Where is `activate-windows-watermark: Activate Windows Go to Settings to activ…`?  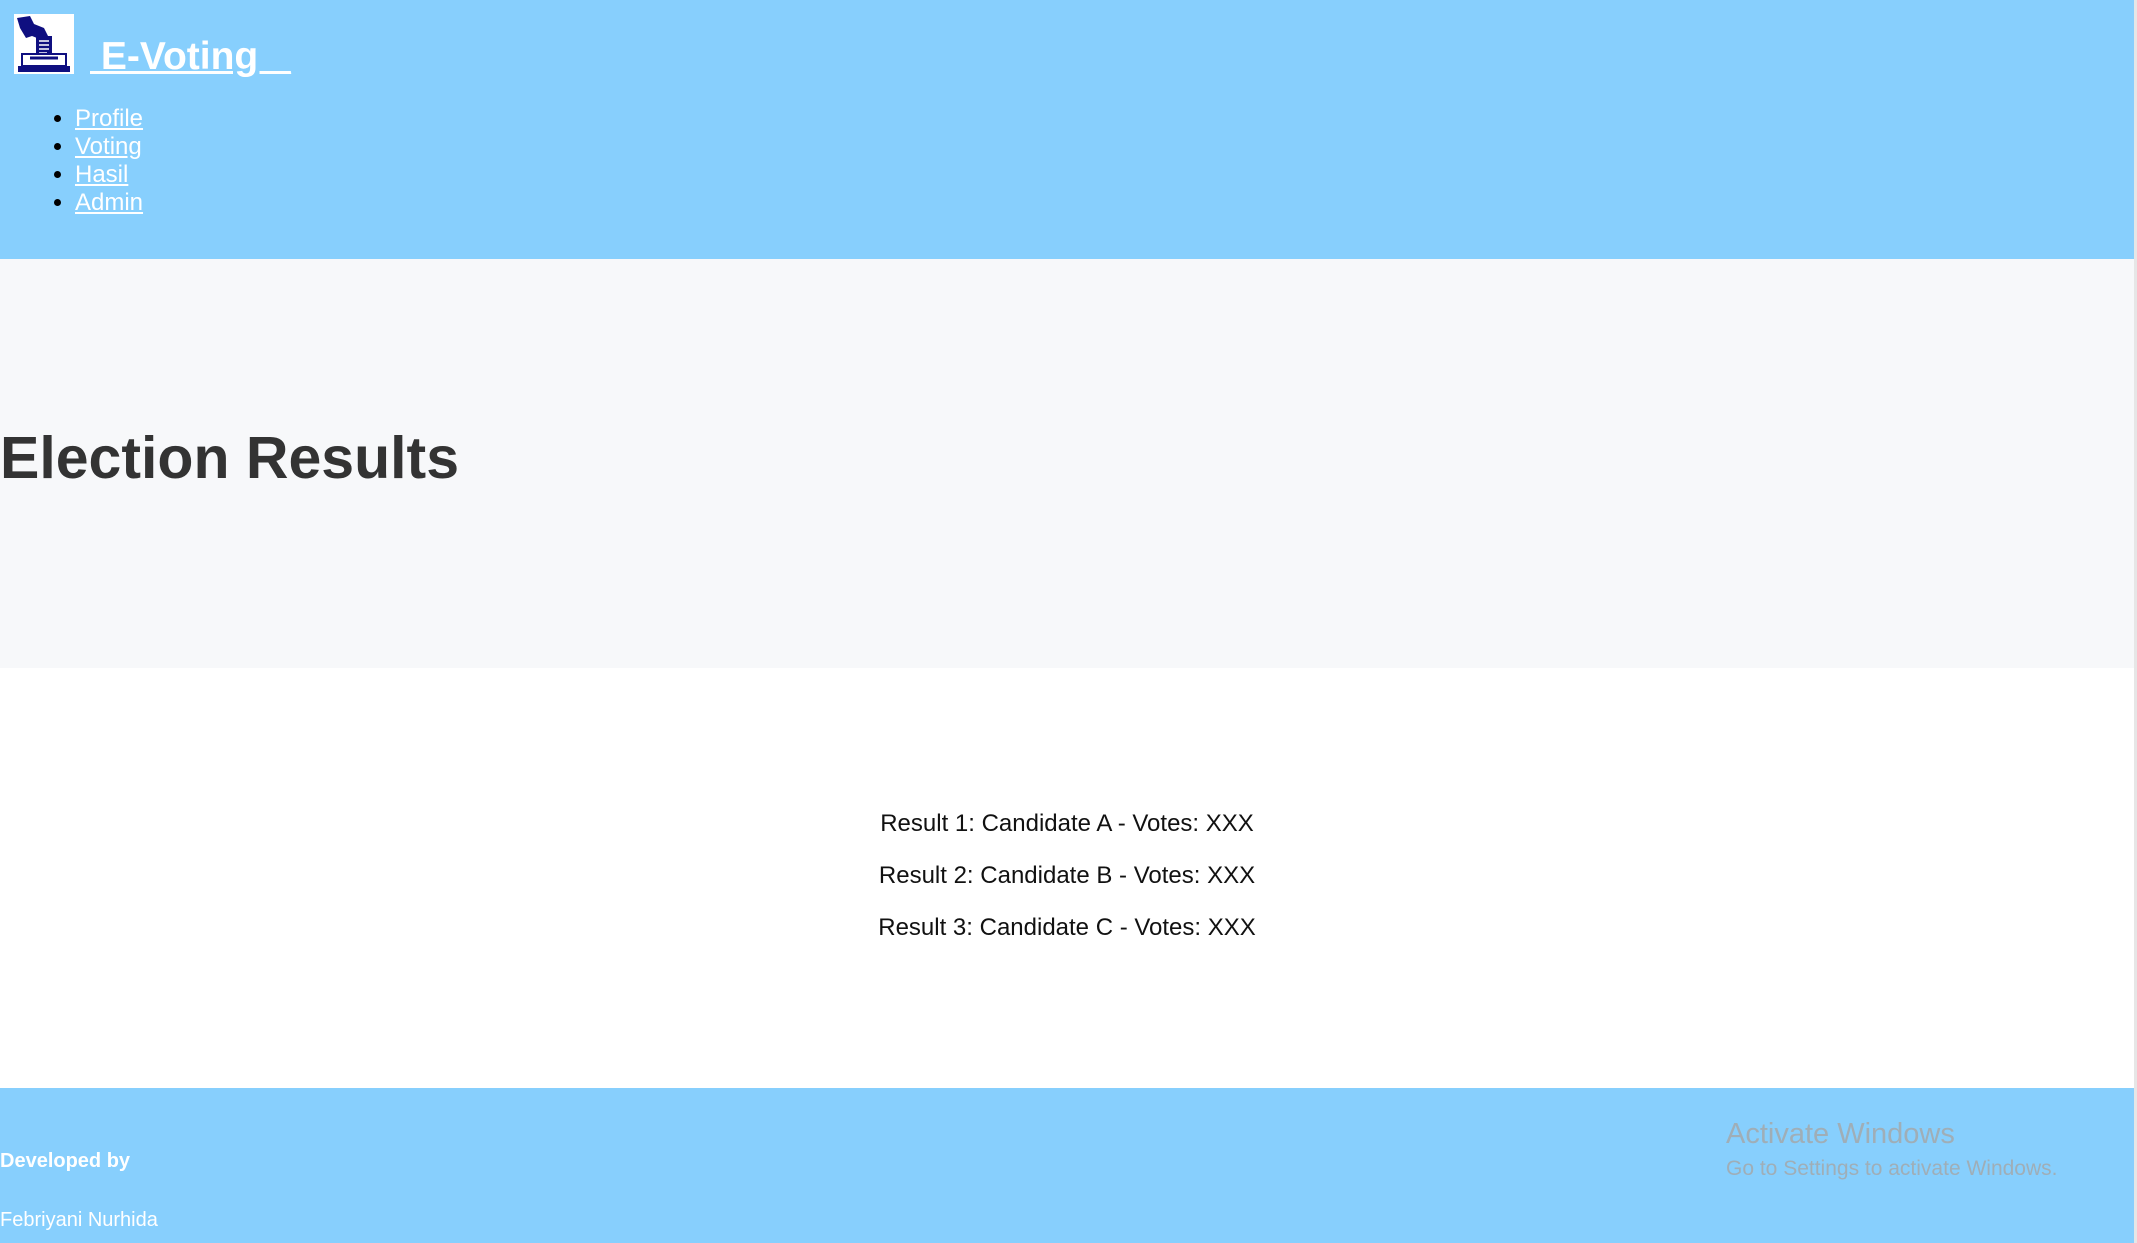 activate-windows-watermark: Activate Windows Go to Settings to activ… is located at coordinates (1892, 1149).